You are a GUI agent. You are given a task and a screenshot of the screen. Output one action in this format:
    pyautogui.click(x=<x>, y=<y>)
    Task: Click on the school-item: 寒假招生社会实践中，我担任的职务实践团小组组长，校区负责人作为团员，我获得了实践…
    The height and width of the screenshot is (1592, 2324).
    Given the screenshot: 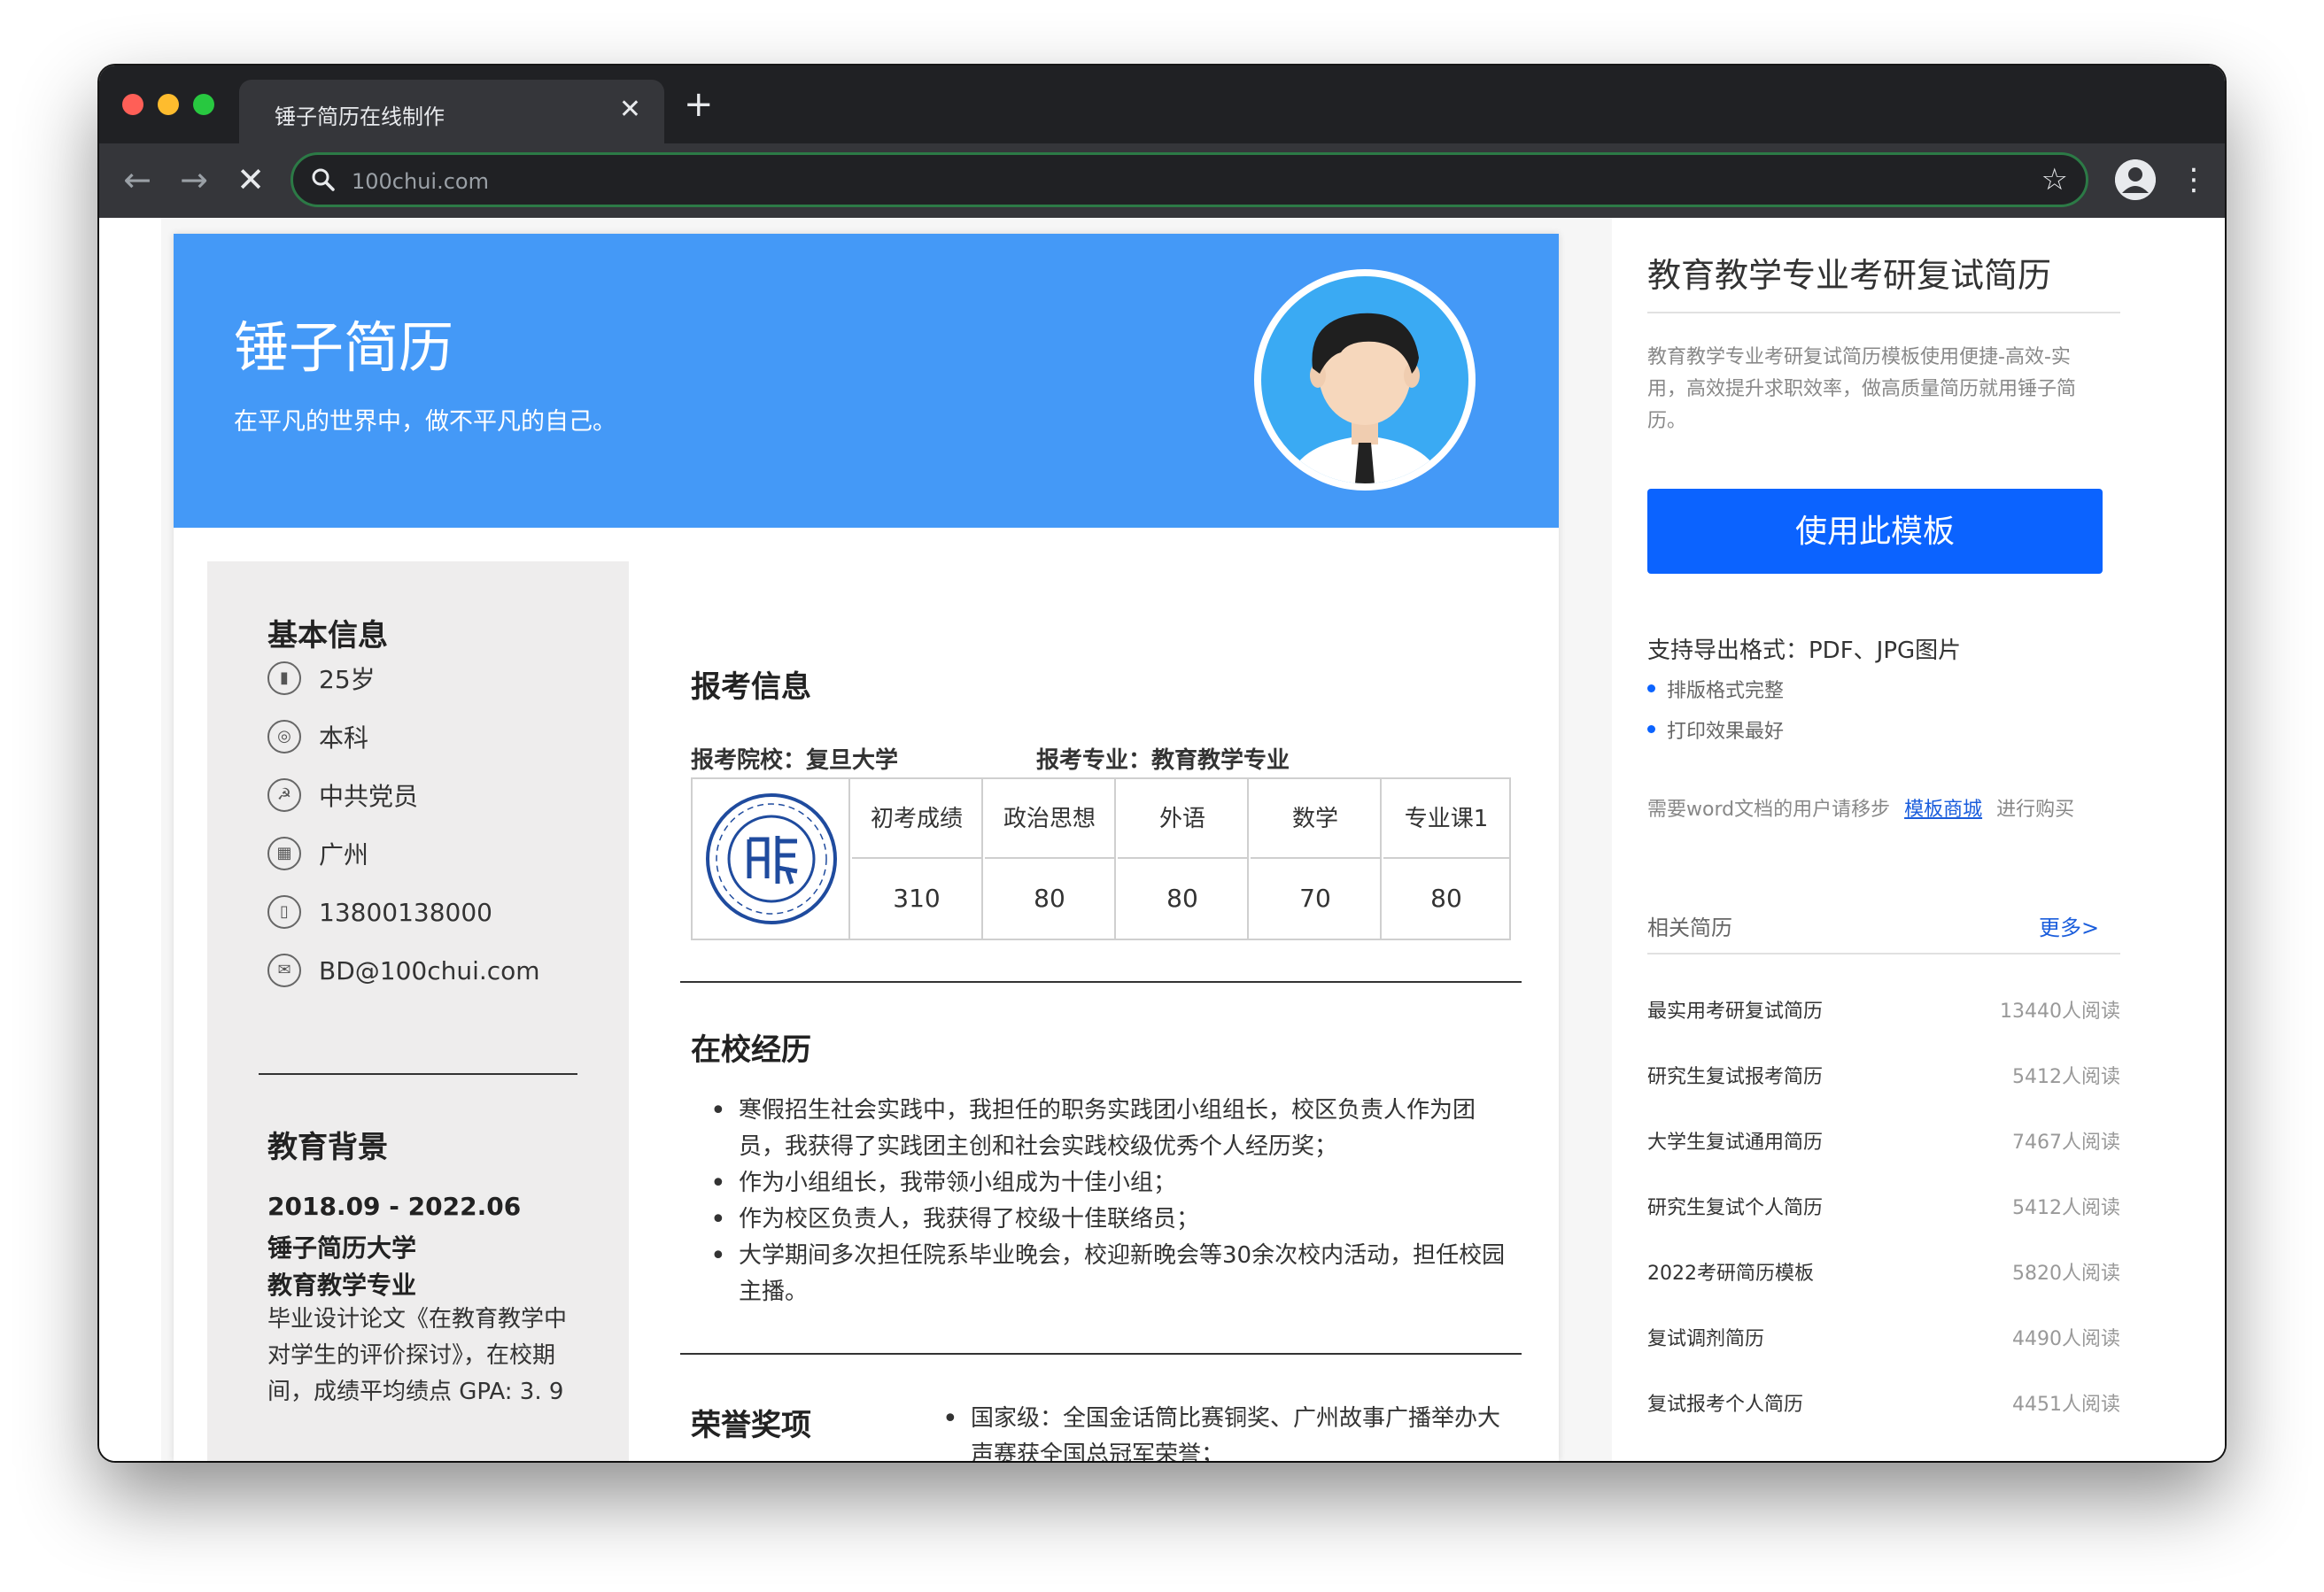 What is the action you would take?
    pyautogui.click(x=1112, y=1129)
    